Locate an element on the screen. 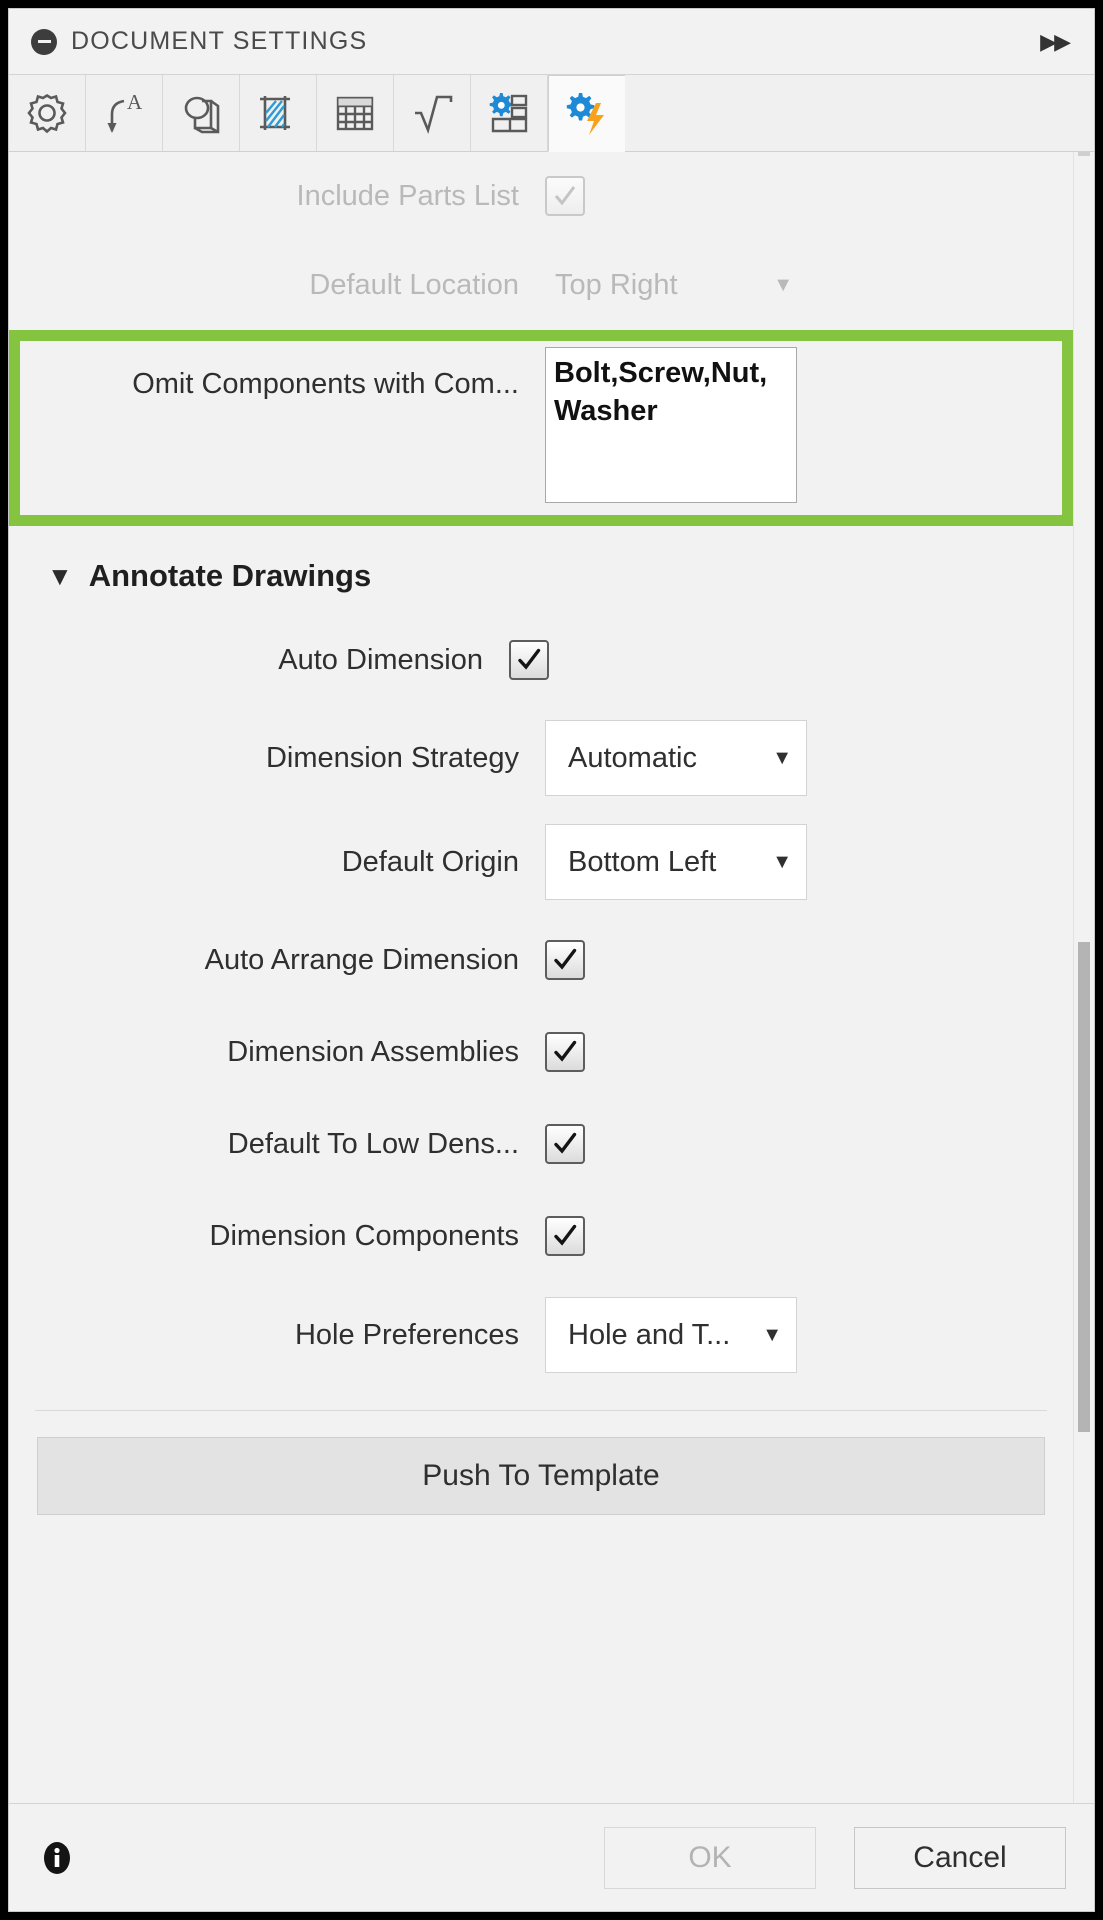 This screenshot has width=1103, height=1920. svg-text: A is located at coordinates (135, 102).